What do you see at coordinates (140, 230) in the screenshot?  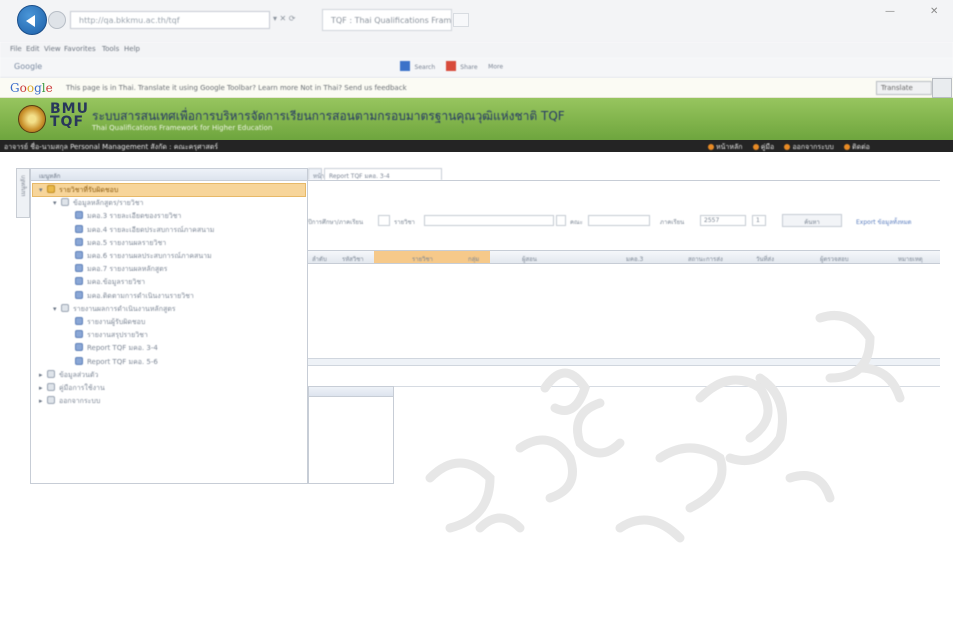 I see `tree-item: มคอ.4 รายละเอียดประสบการณ์ภาคสนาม` at bounding box center [140, 230].